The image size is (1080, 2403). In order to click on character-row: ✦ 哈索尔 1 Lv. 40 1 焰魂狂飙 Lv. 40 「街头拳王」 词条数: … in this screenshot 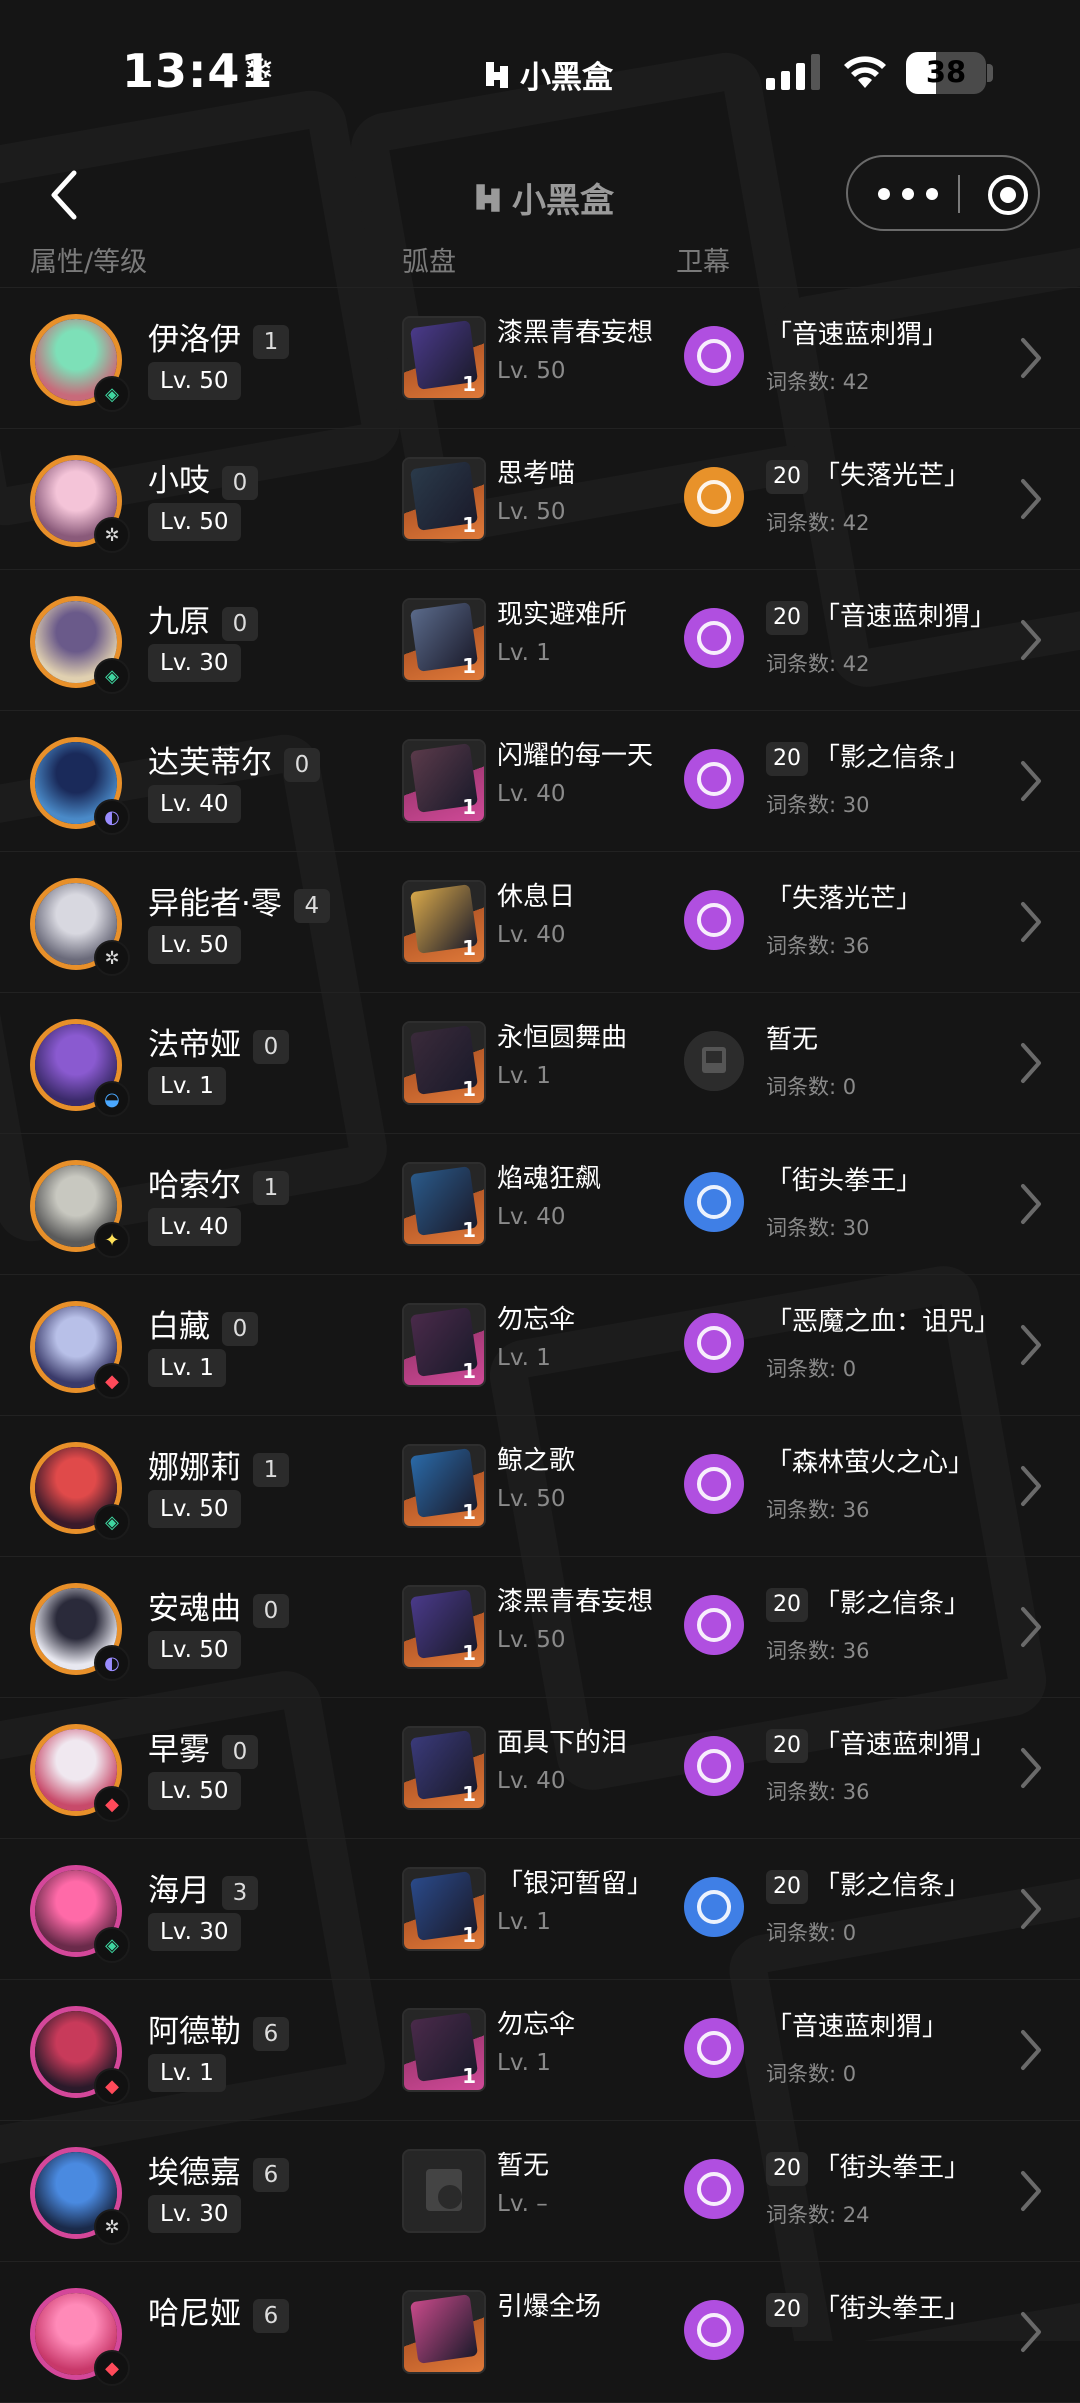, I will do `click(540, 1204)`.